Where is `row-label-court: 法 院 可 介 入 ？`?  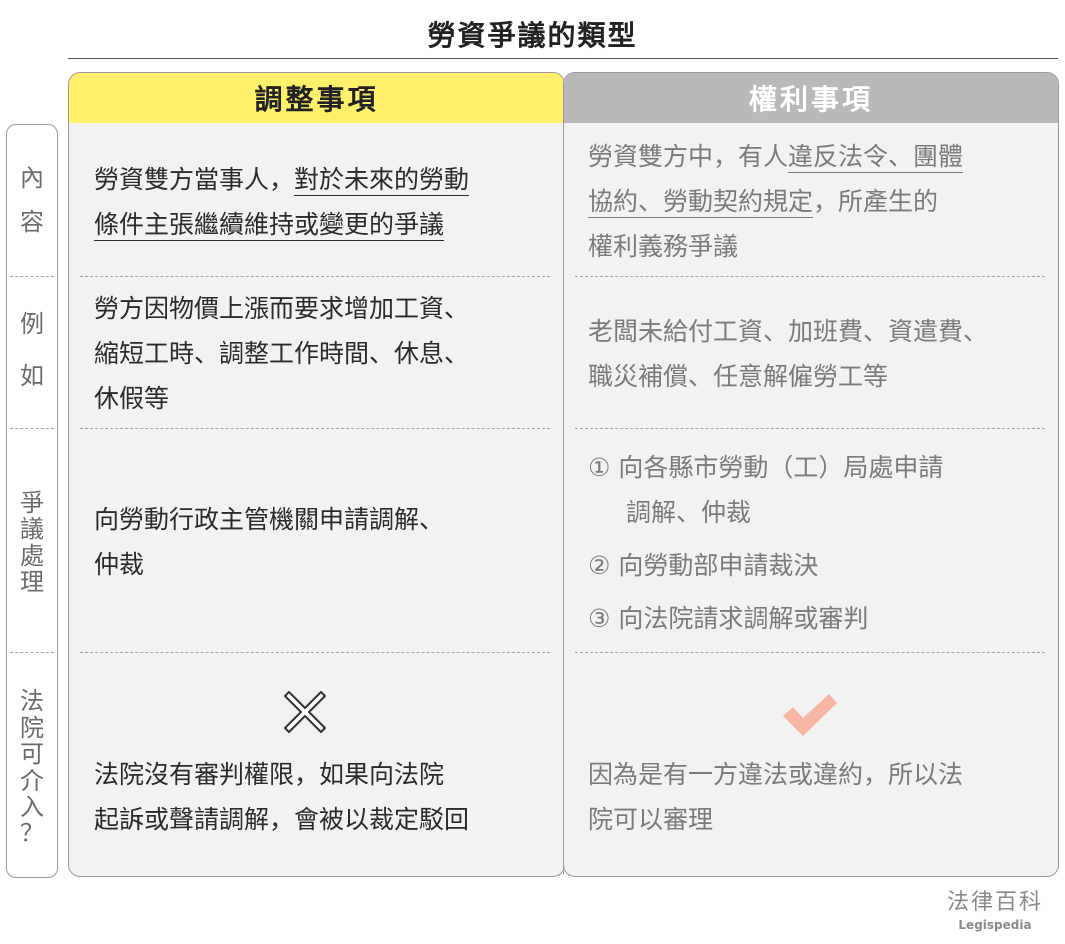 row-label-court: 法 院 可 介 入 ？ is located at coordinates (32, 767).